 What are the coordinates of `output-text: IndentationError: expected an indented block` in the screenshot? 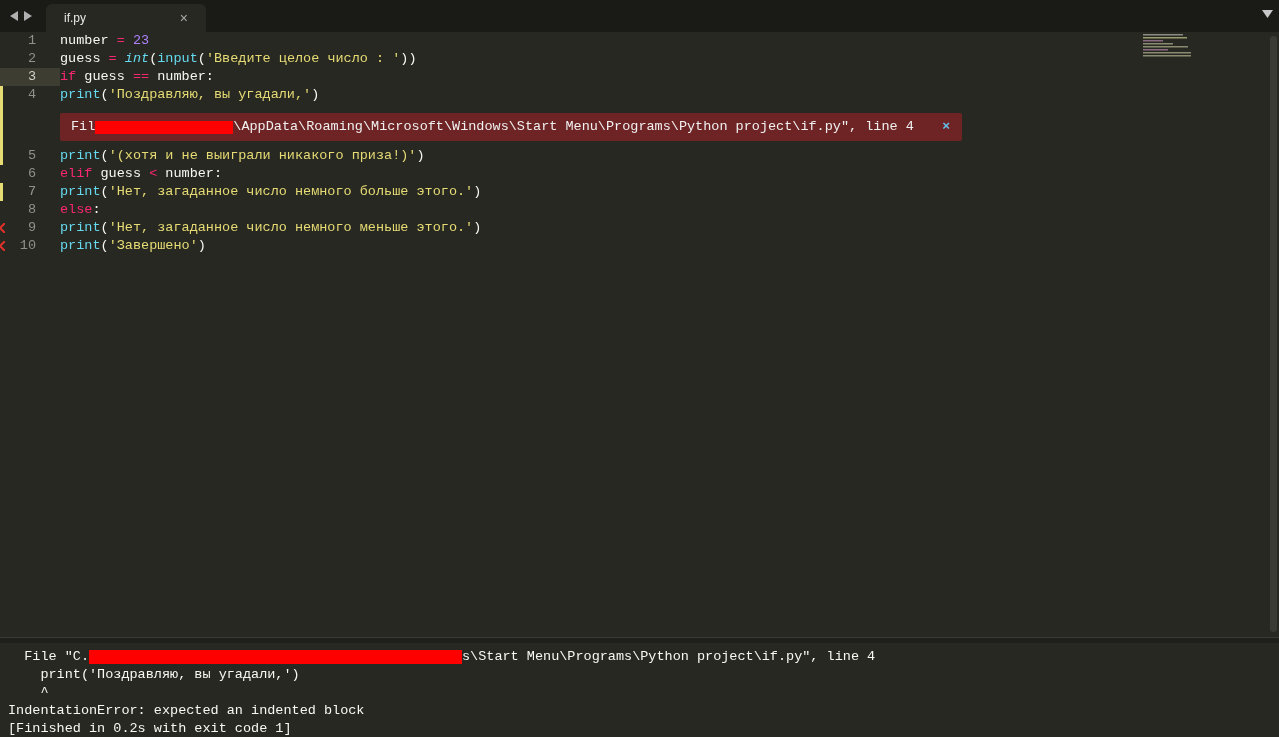 It's located at (186, 711).